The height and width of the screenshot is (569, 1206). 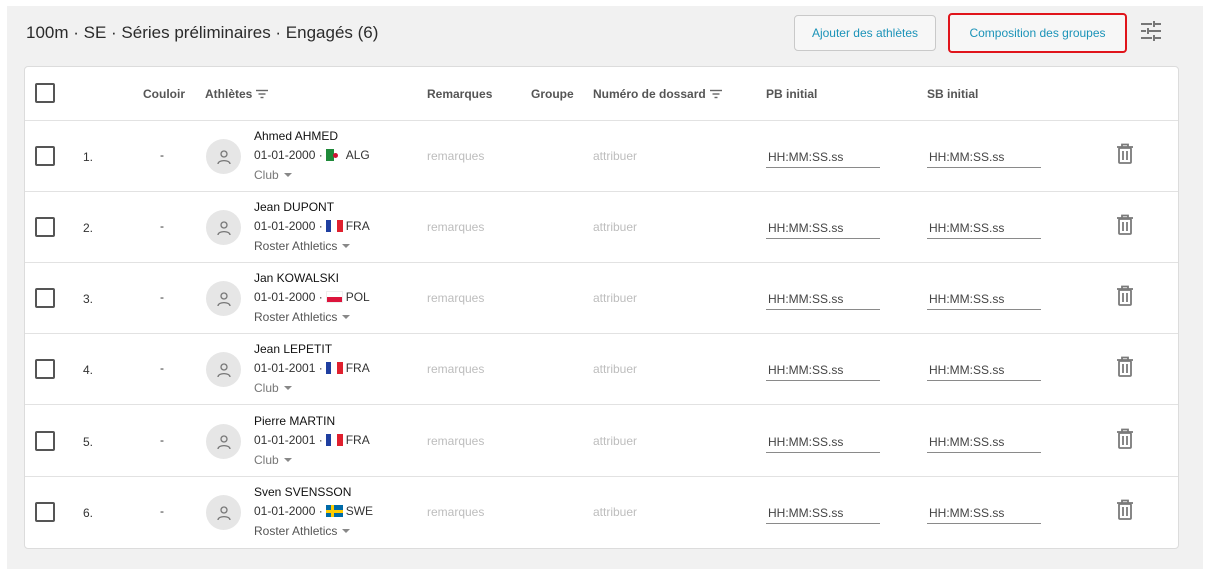 What do you see at coordinates (294, 207) in the screenshot?
I see `athlete-name: Jean DUPONT` at bounding box center [294, 207].